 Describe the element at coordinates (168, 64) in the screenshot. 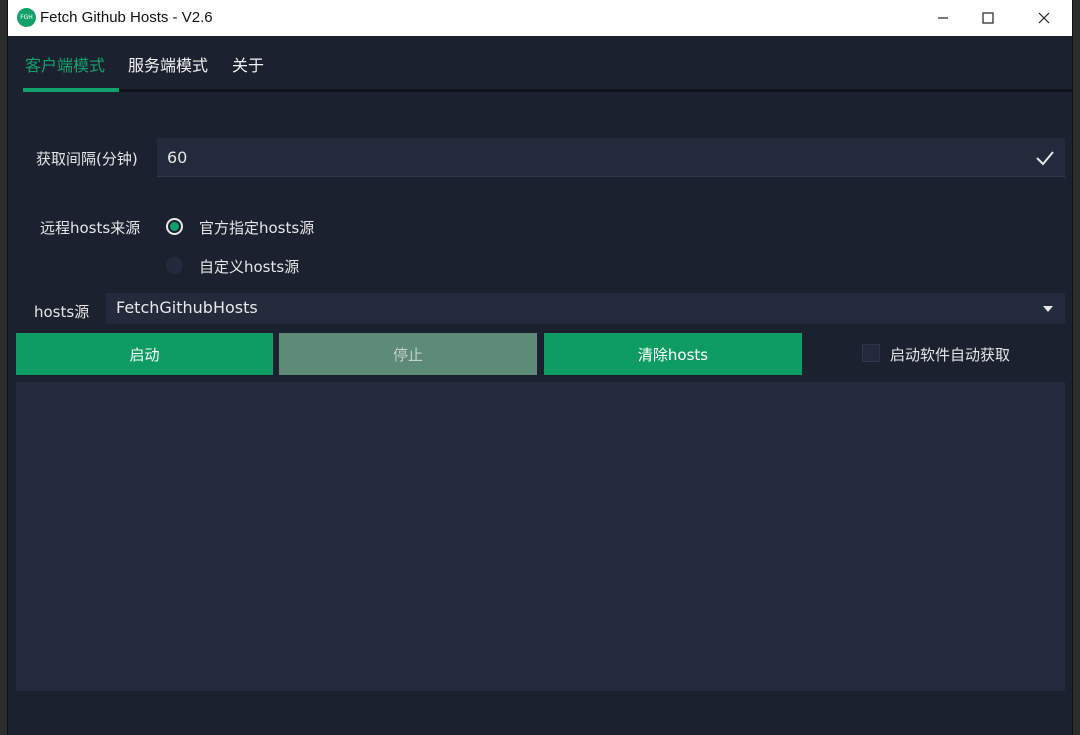

I see `tab-server-mode: 服务端模式` at that location.